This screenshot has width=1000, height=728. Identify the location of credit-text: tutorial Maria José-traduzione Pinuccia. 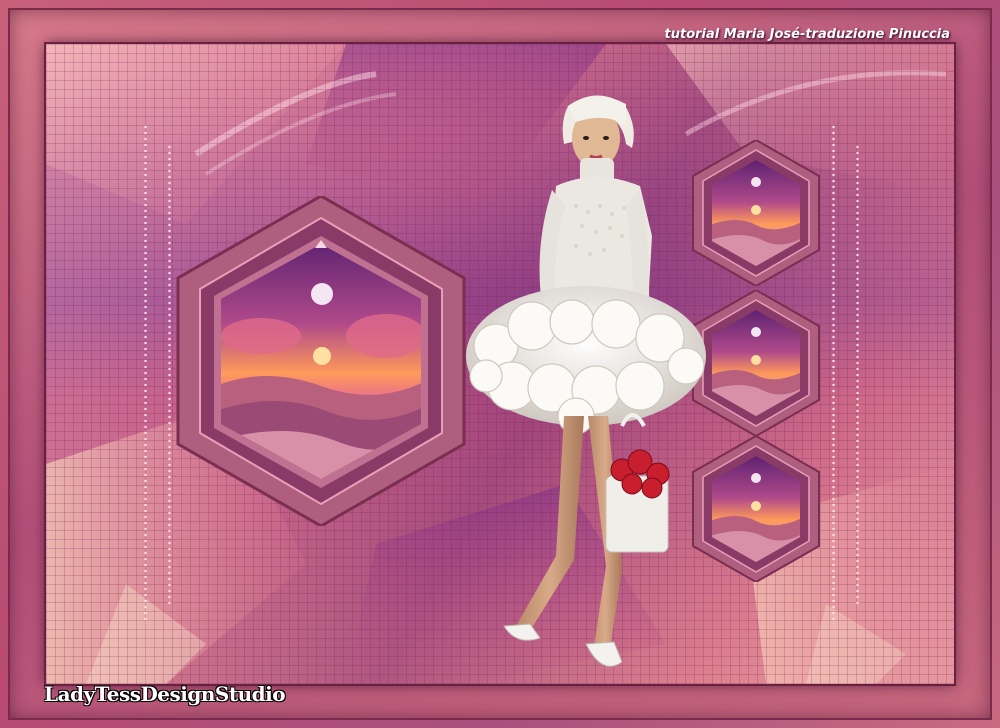
(807, 34).